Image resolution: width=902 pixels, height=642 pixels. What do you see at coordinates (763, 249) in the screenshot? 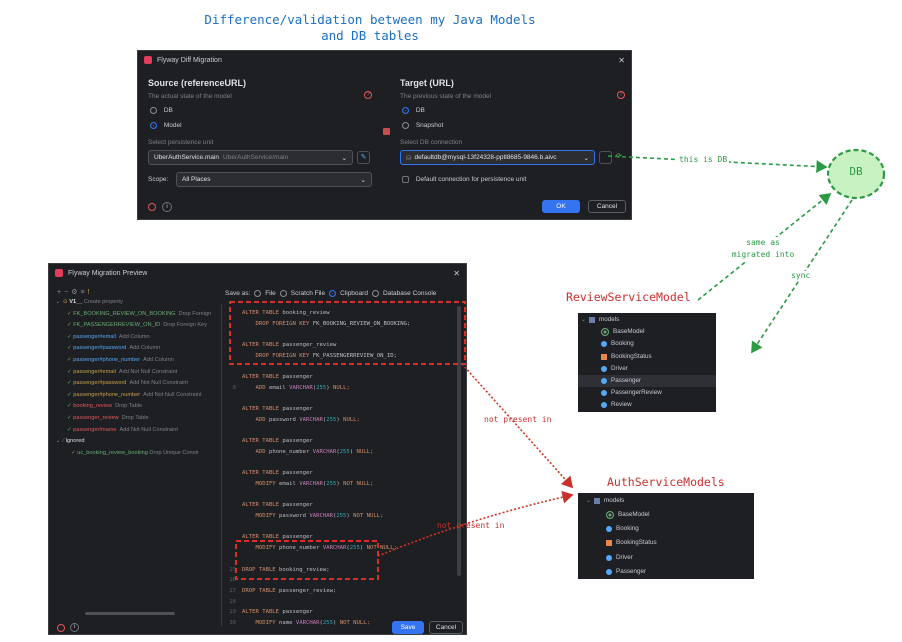
I see `same-as-annotation: same as migrated into` at bounding box center [763, 249].